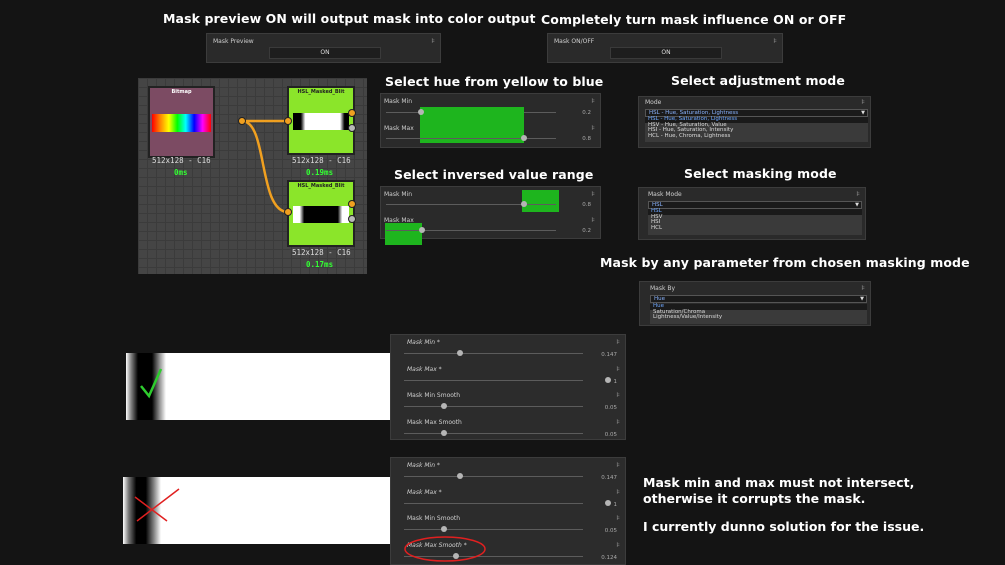  Describe the element at coordinates (352, 204) in the screenshot. I see `hsl-node-2-output-port` at that location.